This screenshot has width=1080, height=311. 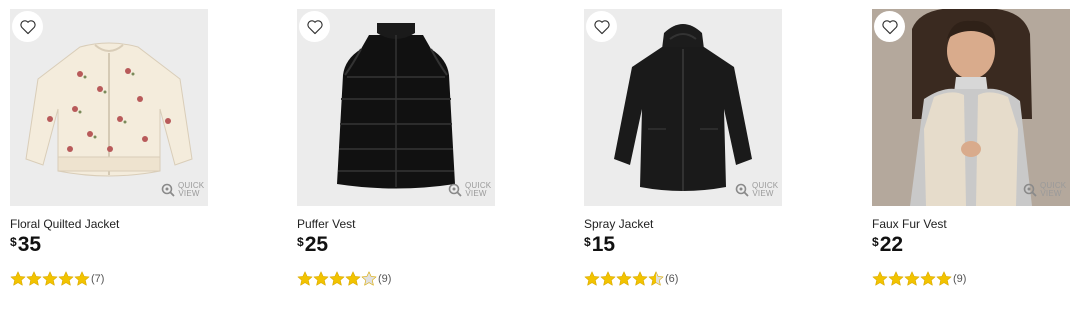 I want to click on product-price: $15, so click(x=683, y=245).